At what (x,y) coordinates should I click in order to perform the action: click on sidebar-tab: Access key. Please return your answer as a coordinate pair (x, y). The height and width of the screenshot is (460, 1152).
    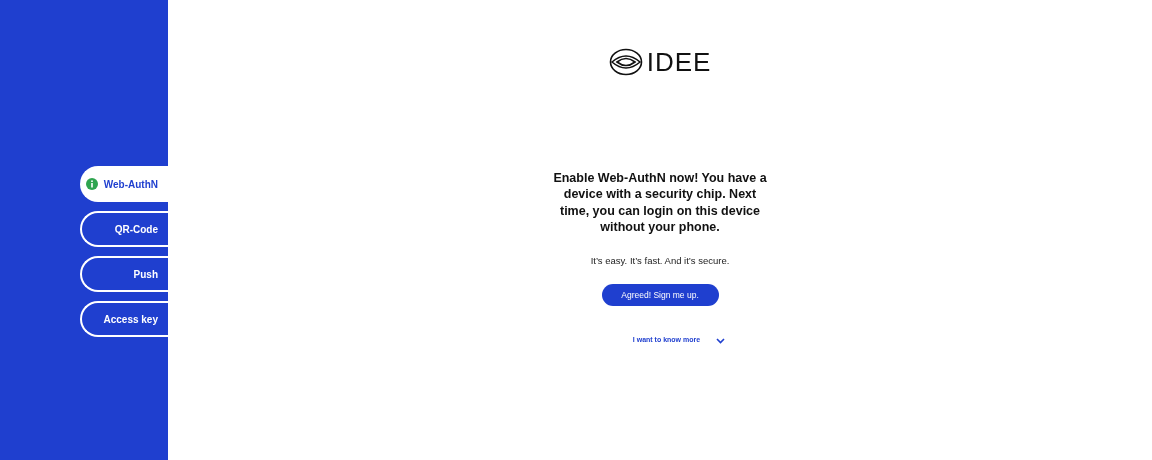
    Looking at the image, I should click on (124, 319).